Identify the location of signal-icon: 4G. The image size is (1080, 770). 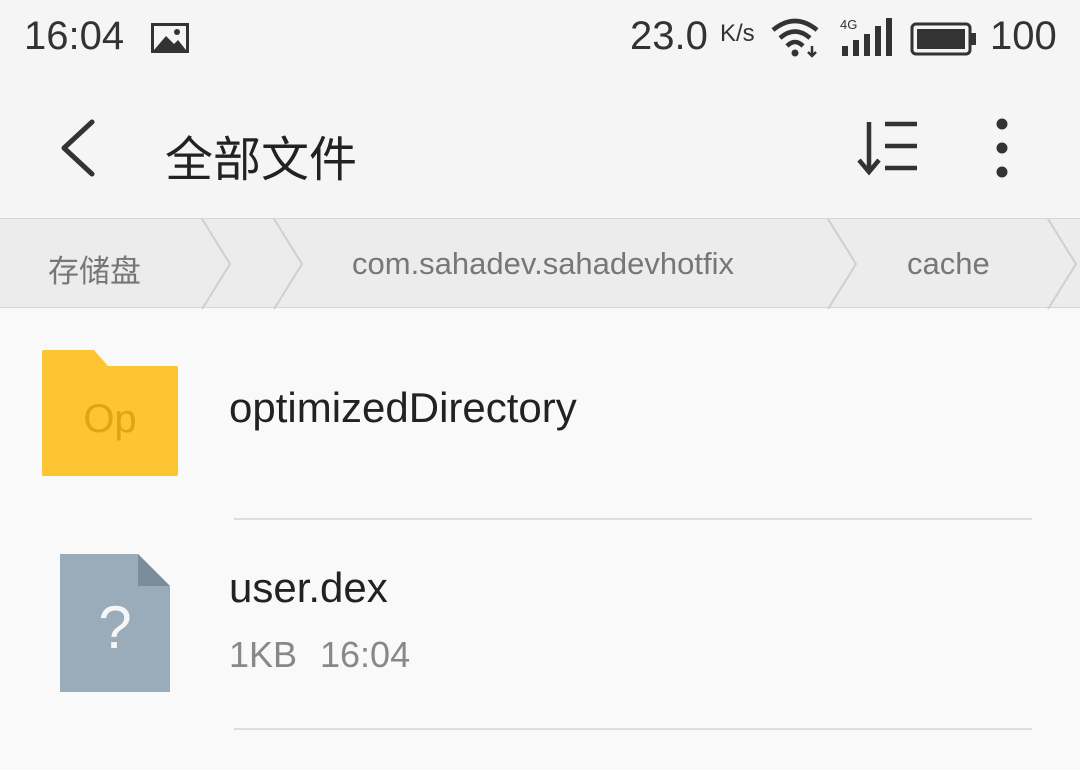
(866, 36).